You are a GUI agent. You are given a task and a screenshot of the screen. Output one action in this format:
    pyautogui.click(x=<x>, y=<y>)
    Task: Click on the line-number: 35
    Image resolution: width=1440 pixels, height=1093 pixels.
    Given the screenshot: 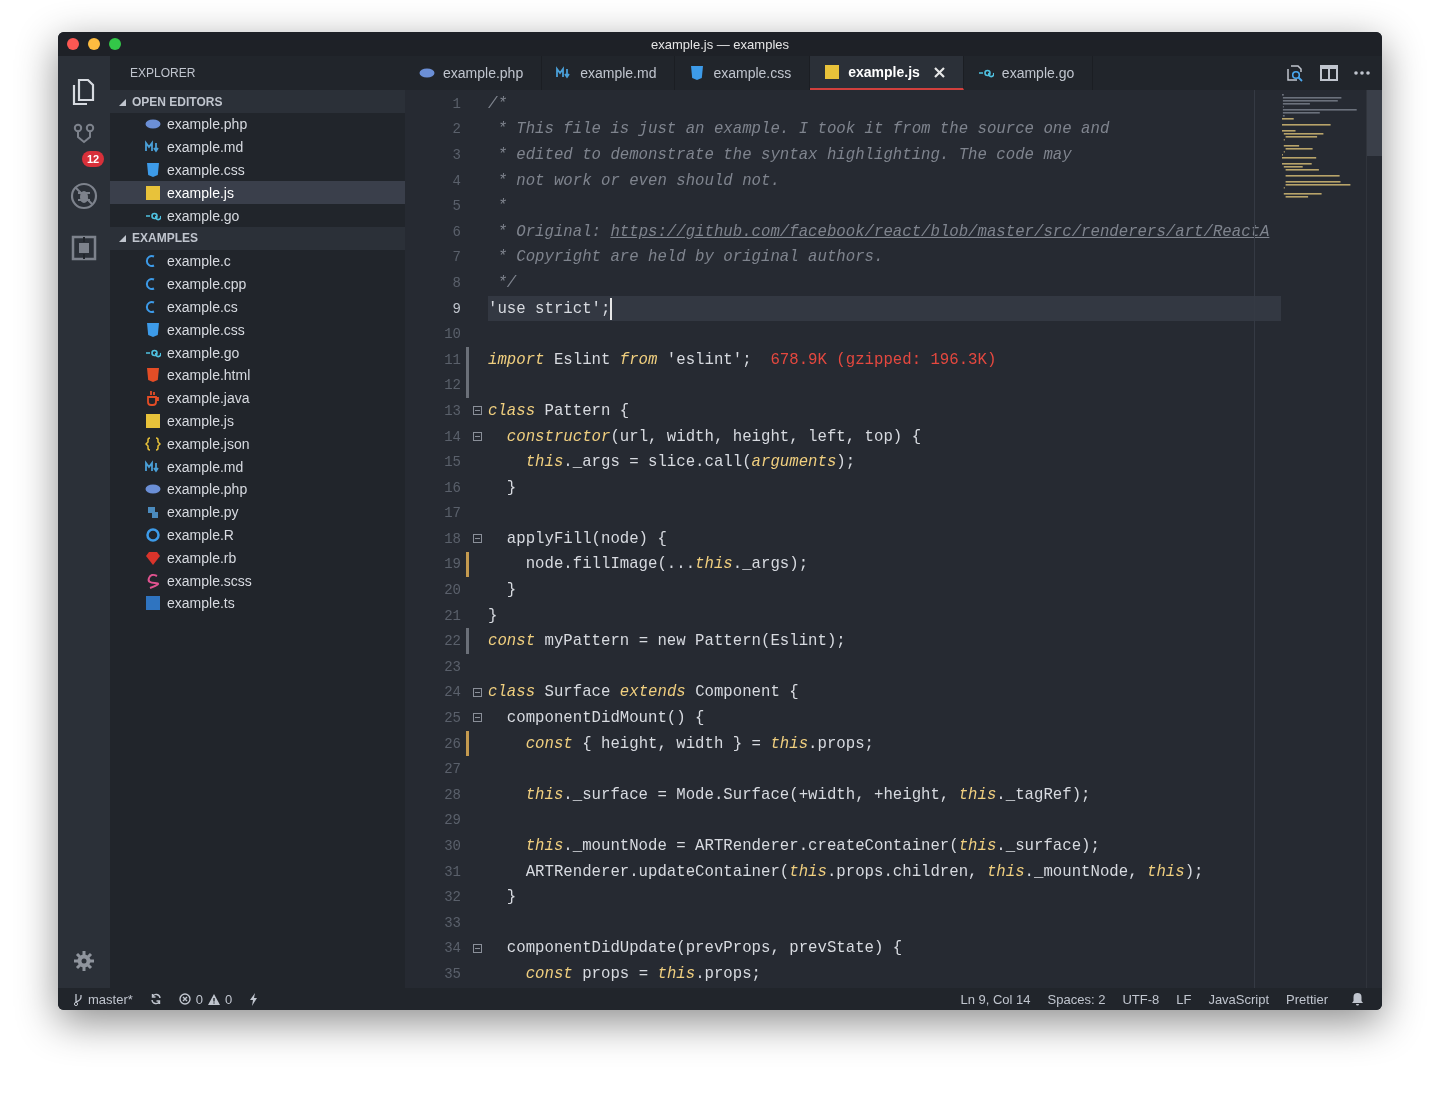 What is the action you would take?
    pyautogui.click(x=452, y=974)
    